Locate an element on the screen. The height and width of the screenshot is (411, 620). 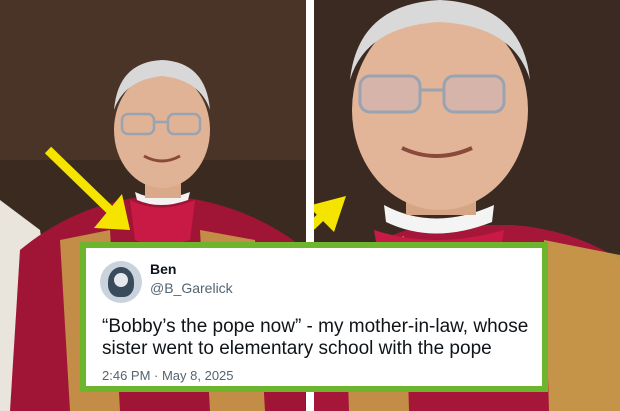
tweet-author-handle: @B_Garelick is located at coordinates (191, 288).